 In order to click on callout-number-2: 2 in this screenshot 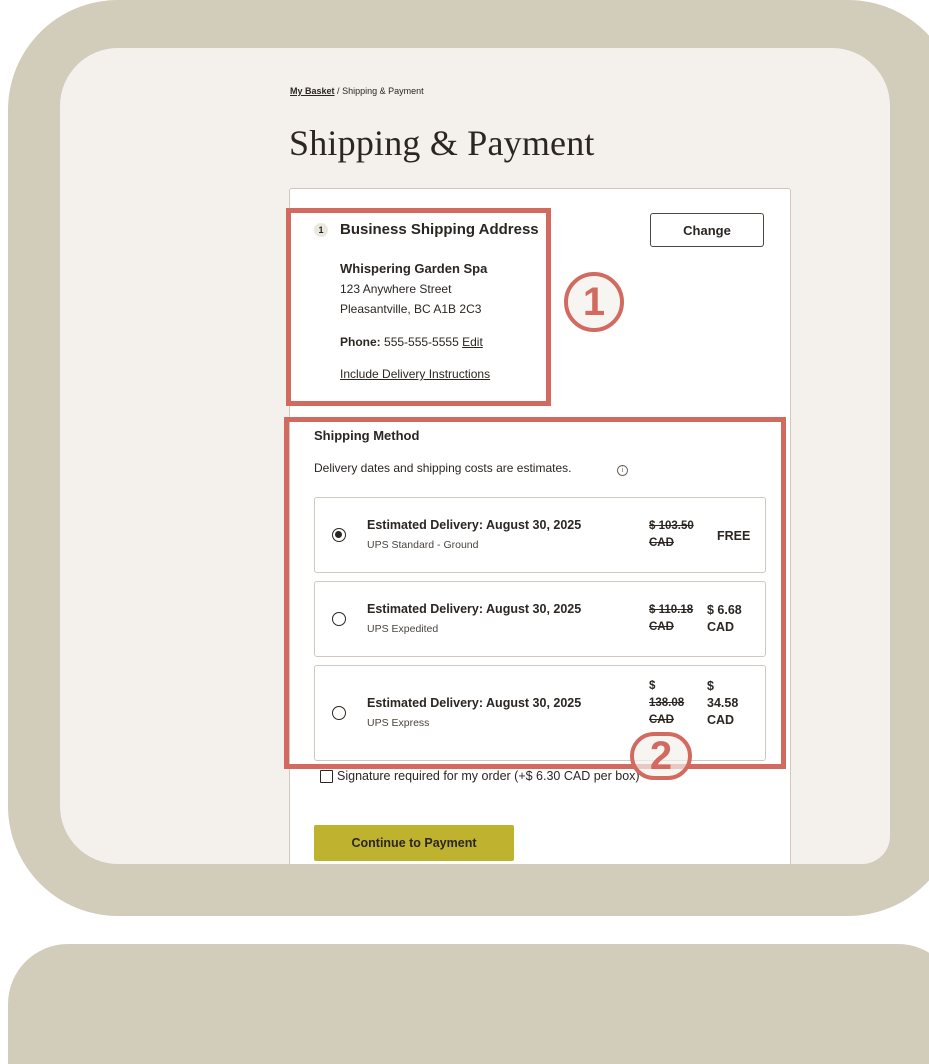, I will do `click(661, 756)`.